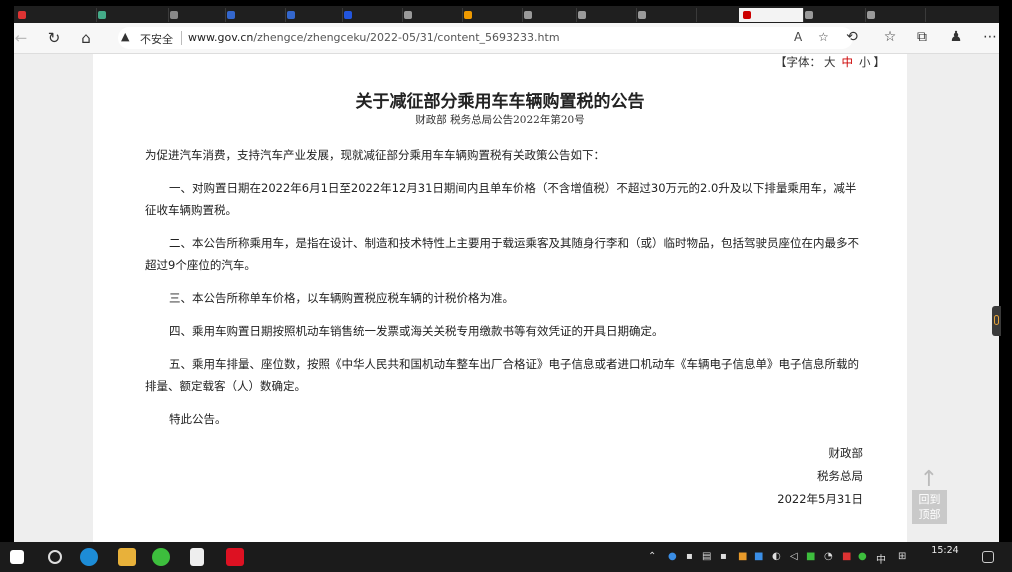 This screenshot has height=572, width=1012. I want to click on active-browser-tab, so click(771, 15).